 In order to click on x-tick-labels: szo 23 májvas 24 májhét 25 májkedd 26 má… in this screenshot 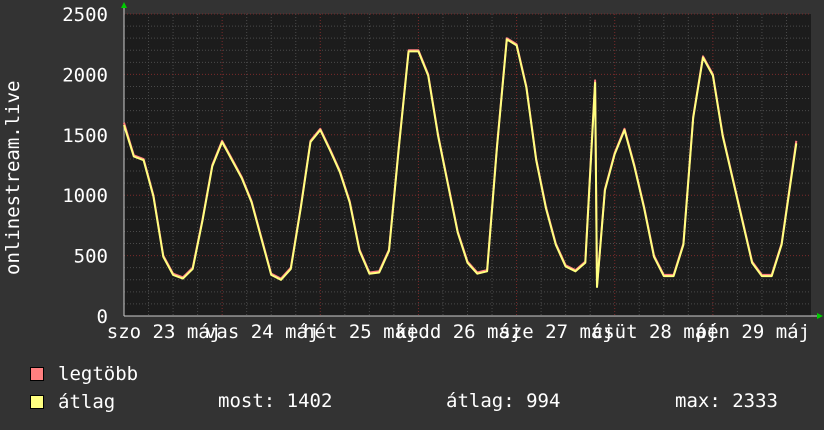, I will do `click(458, 332)`.